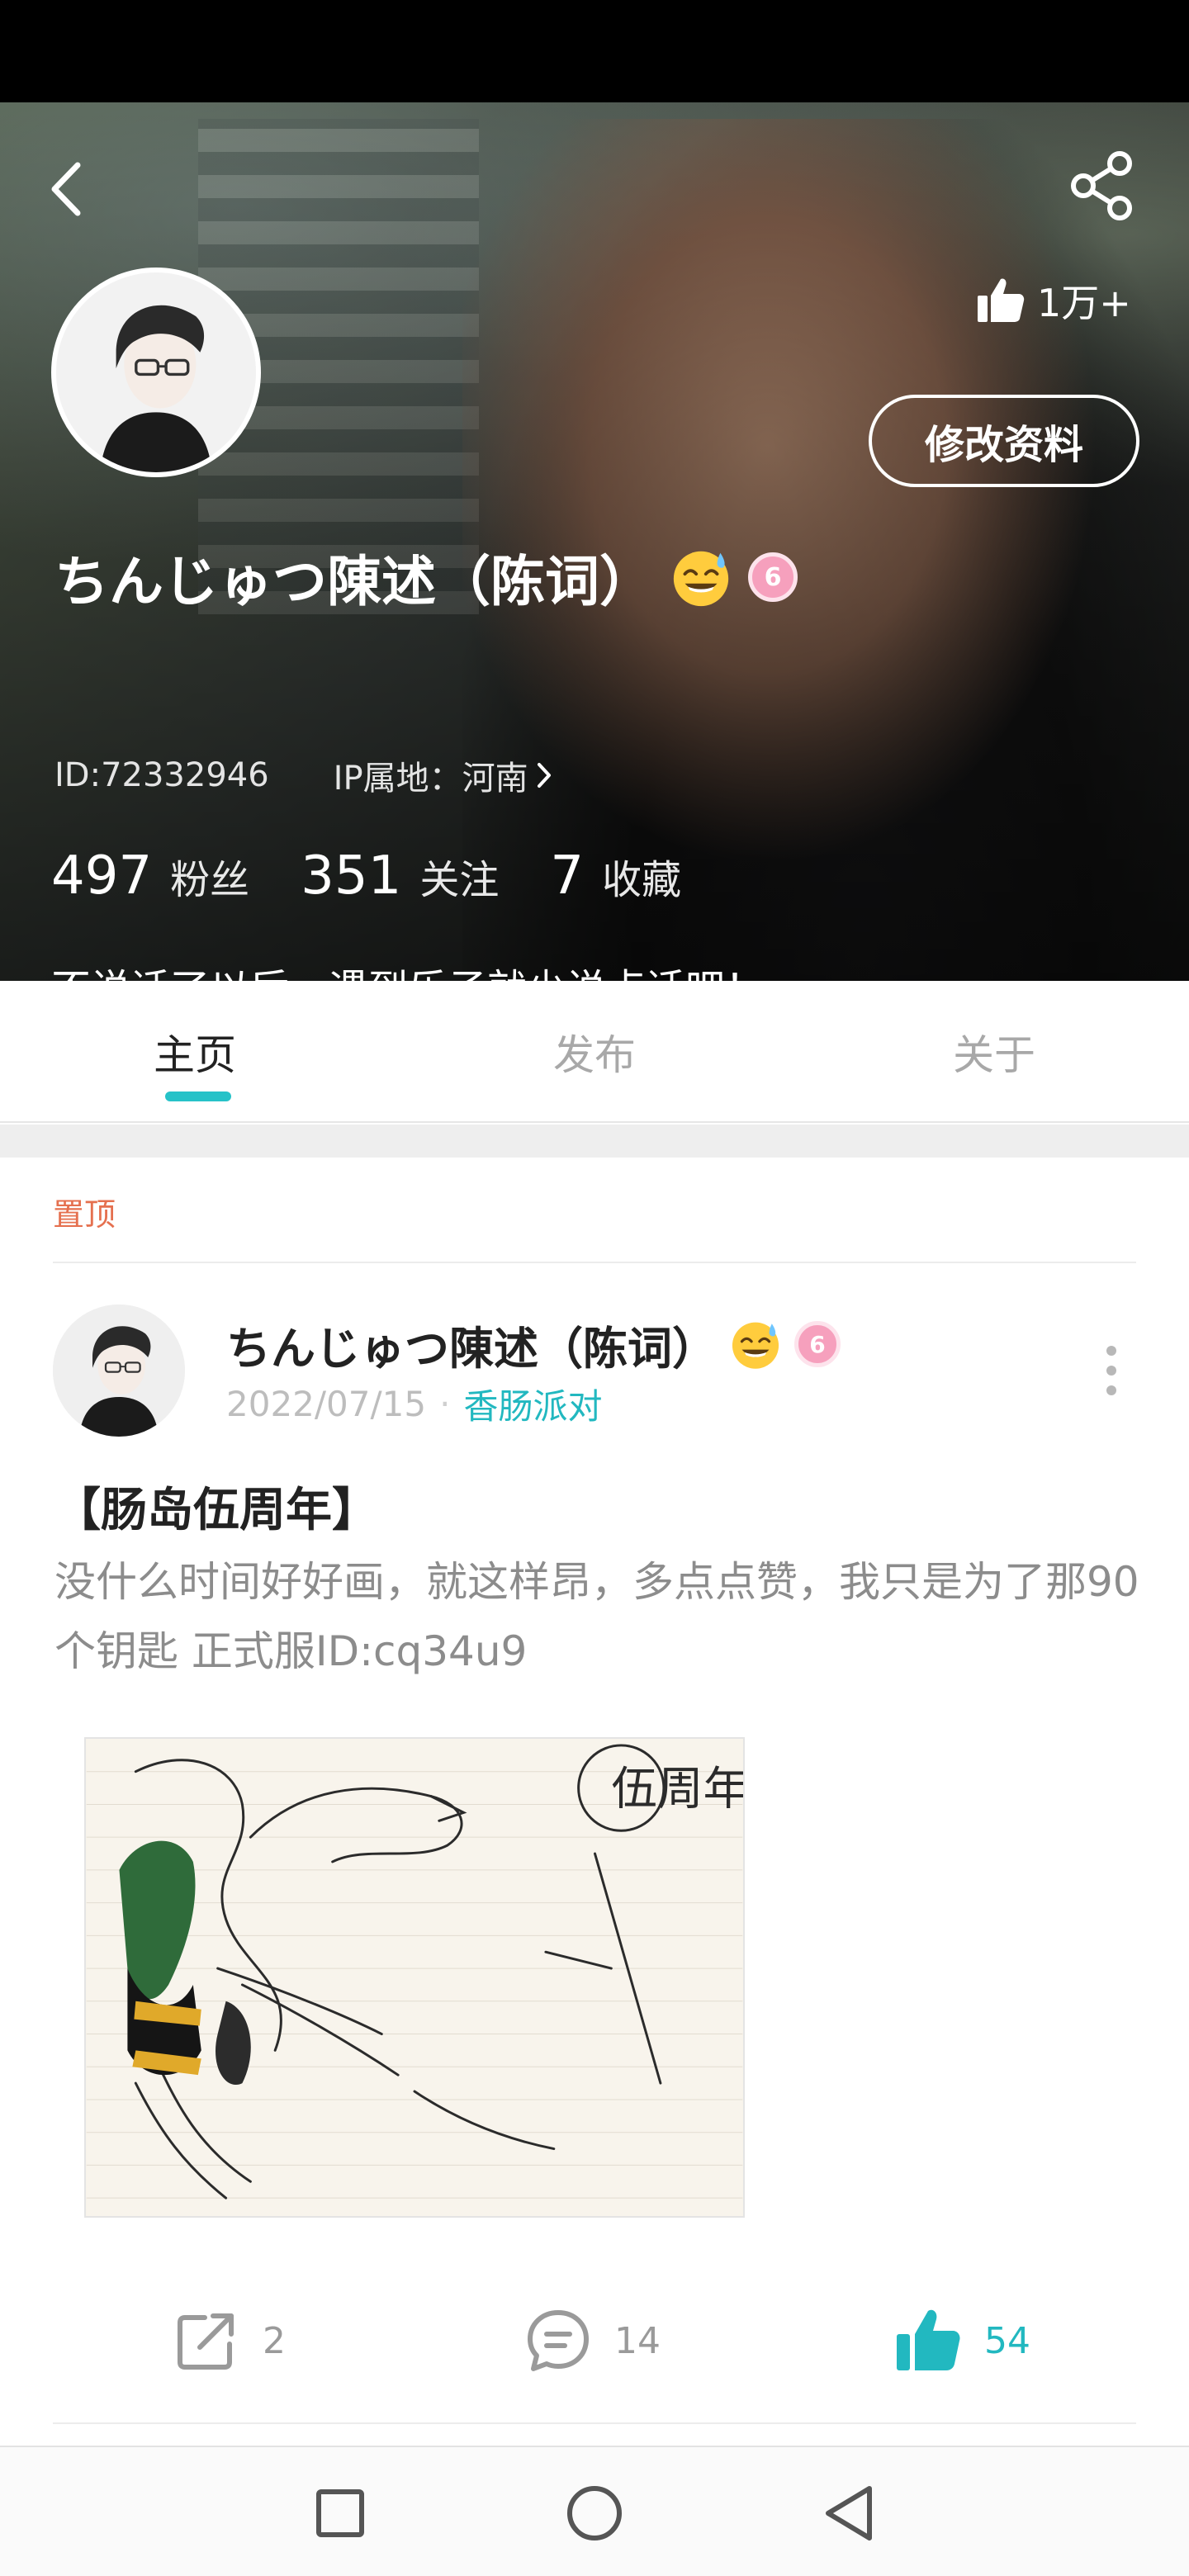 This screenshot has width=1189, height=2576. I want to click on stat-following: 351 关注, so click(400, 876).